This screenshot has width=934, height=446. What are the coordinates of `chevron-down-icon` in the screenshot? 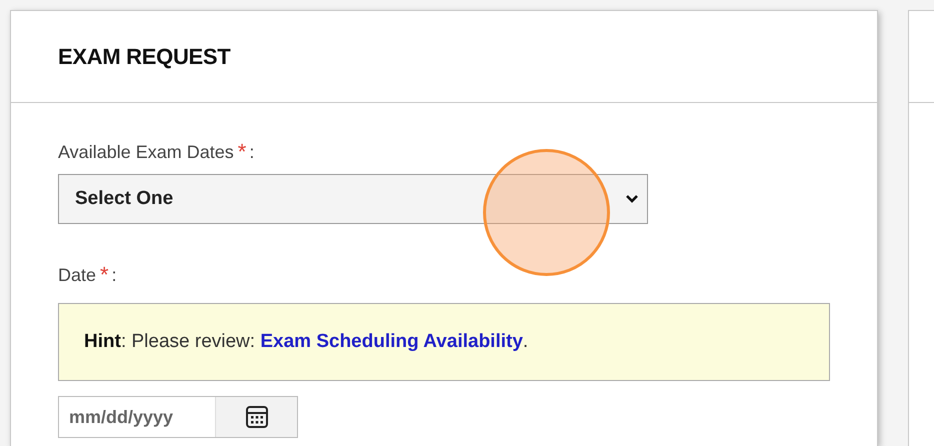 It's located at (632, 199).